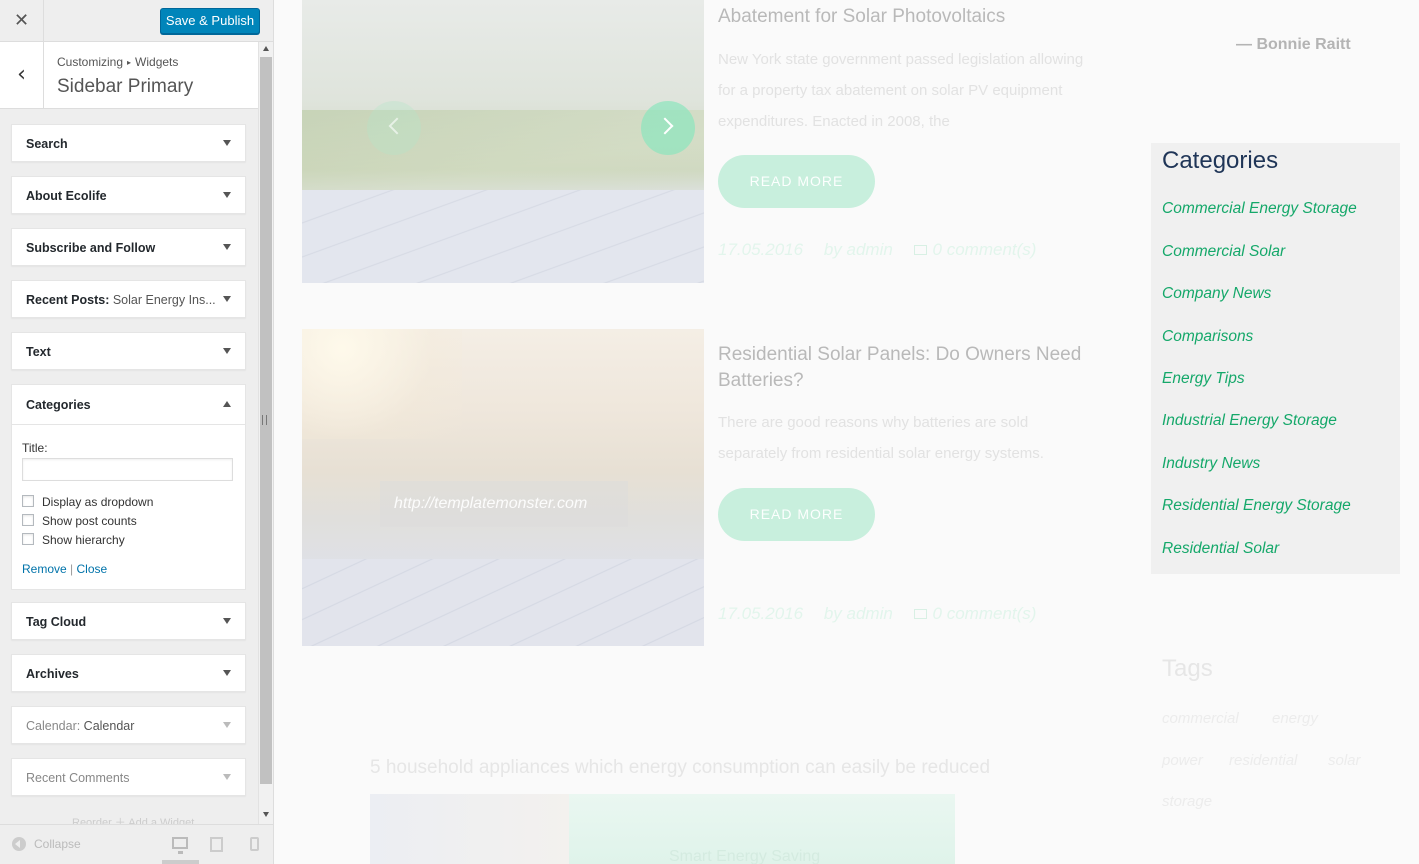 This screenshot has width=1419, height=864. Describe the element at coordinates (125, 86) in the screenshot. I see `page-title: Sidebar Primary` at that location.